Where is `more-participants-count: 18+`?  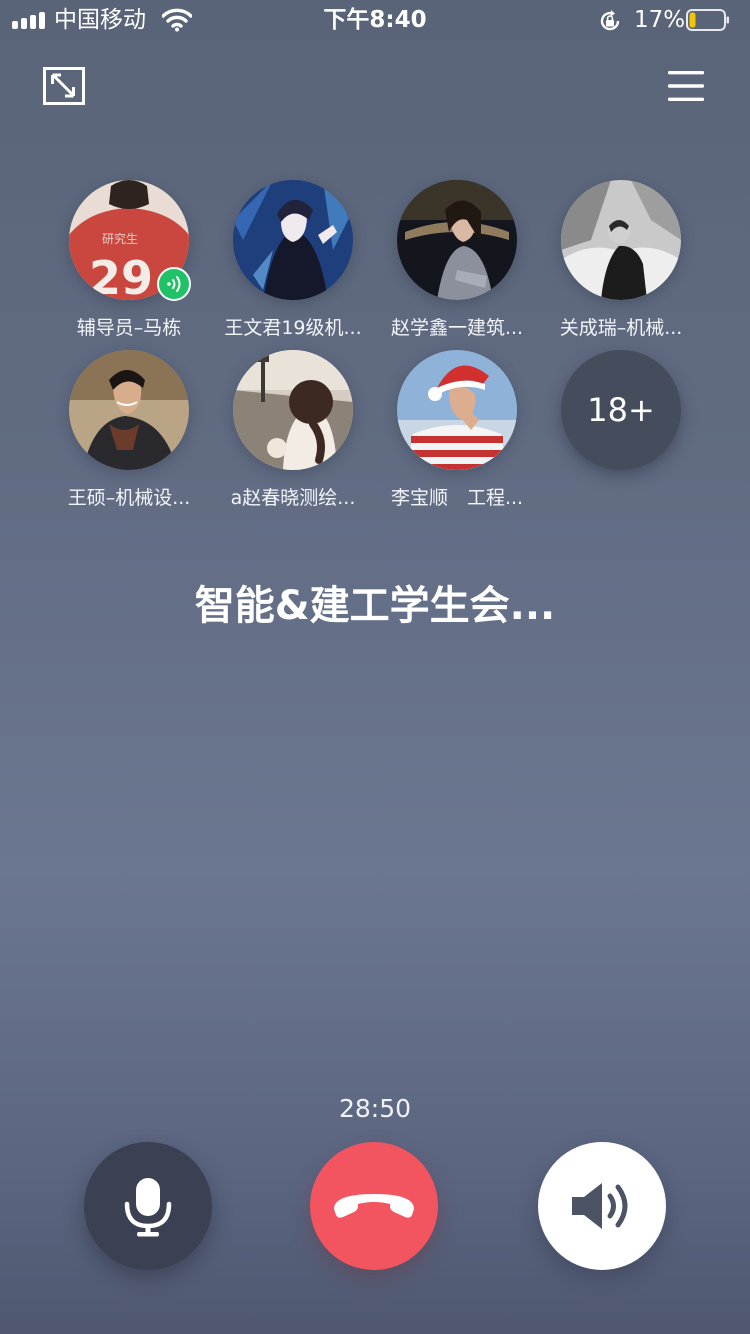 more-participants-count: 18+ is located at coordinates (621, 410).